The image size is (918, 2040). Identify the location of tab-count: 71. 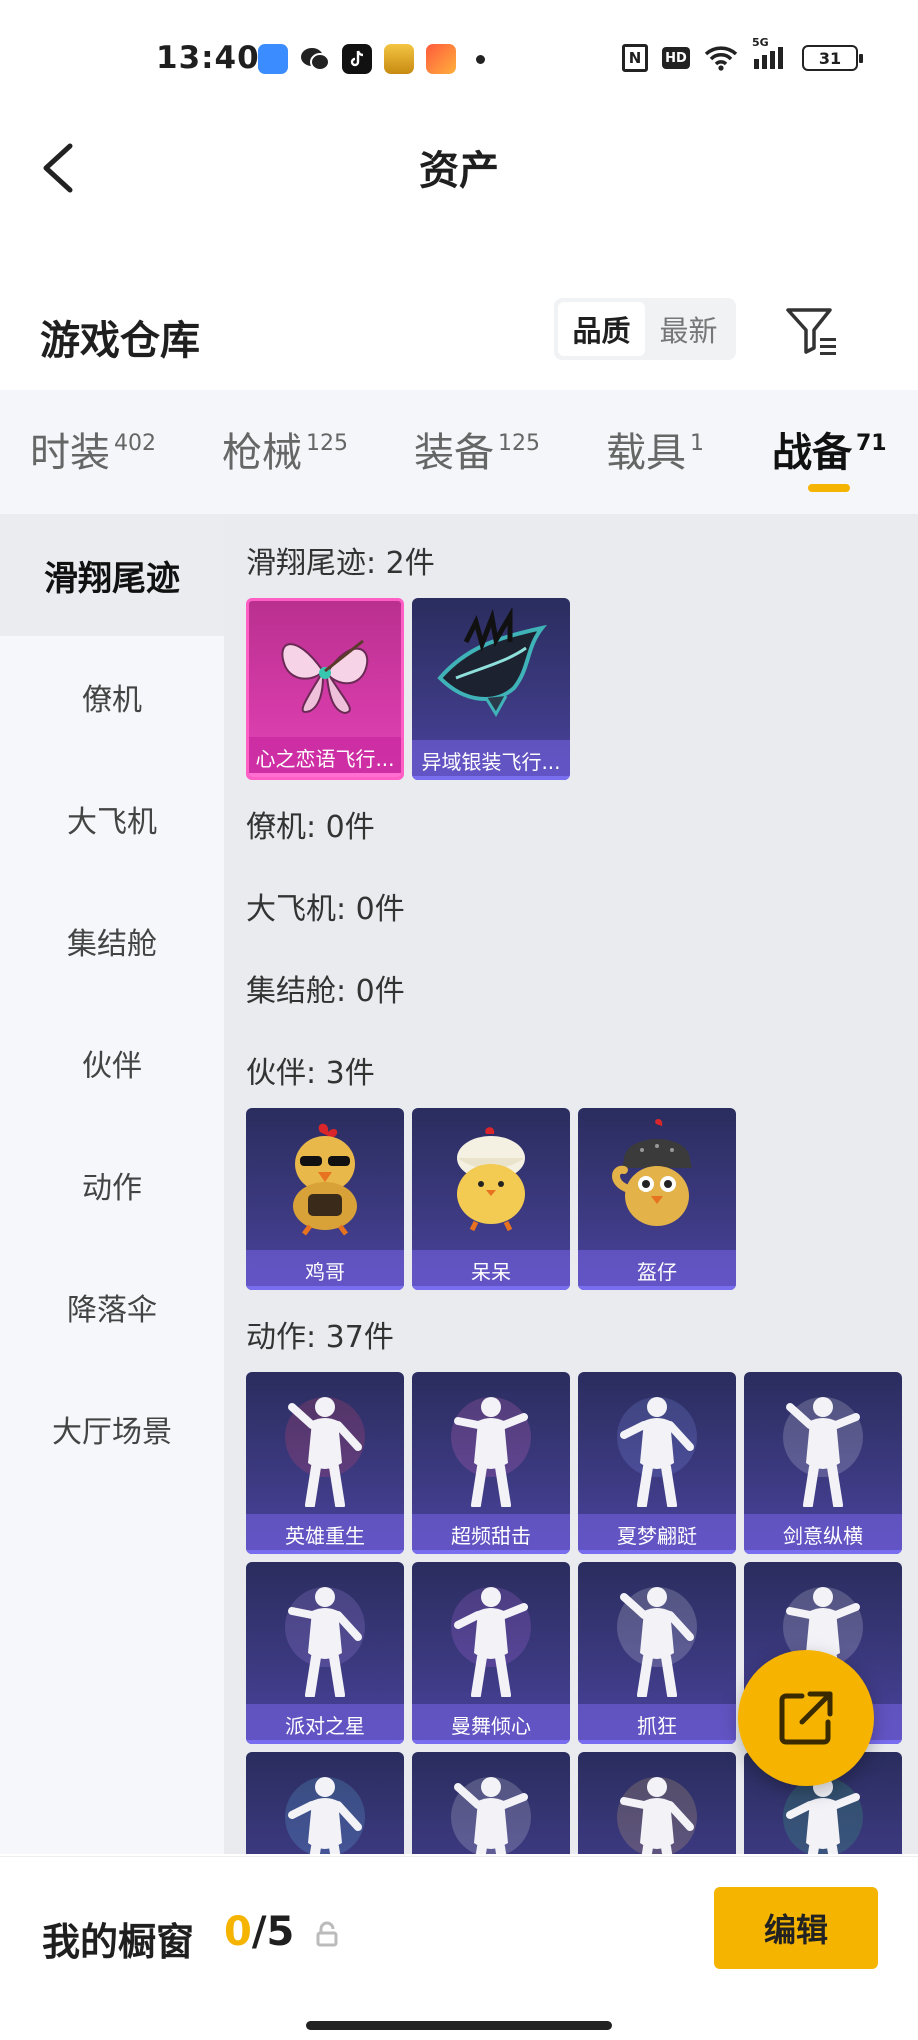
(871, 443).